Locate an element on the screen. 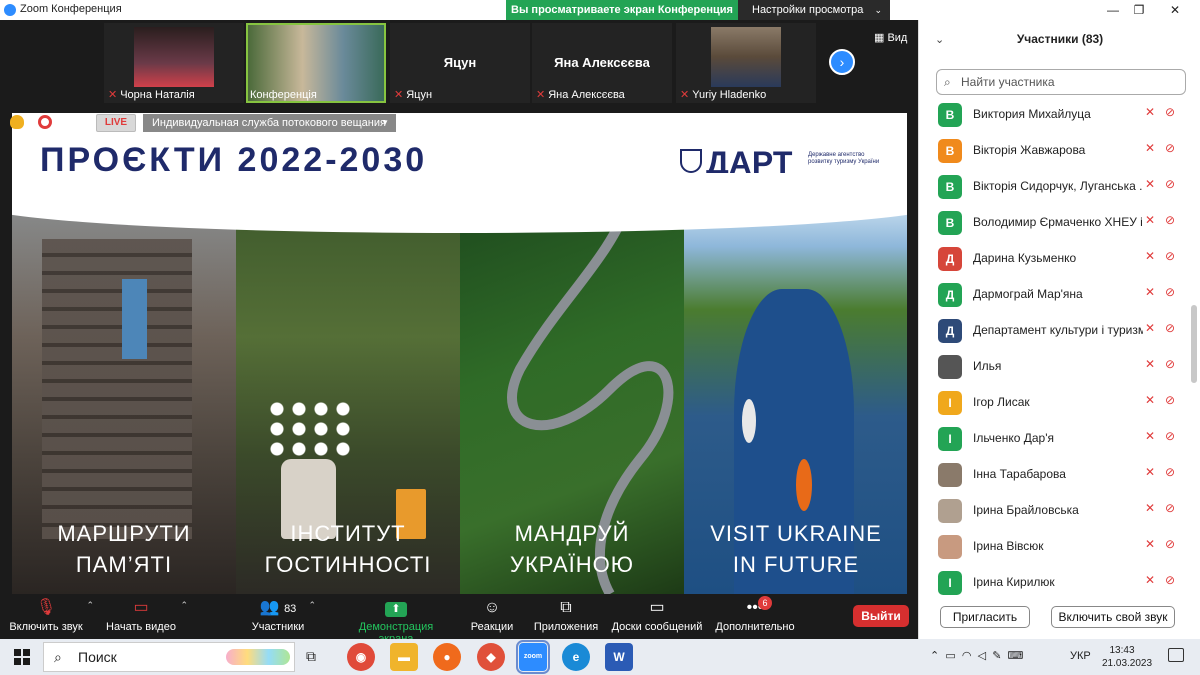 This screenshot has width=1200, height=675. notification-center-icon is located at coordinates (1176, 655).